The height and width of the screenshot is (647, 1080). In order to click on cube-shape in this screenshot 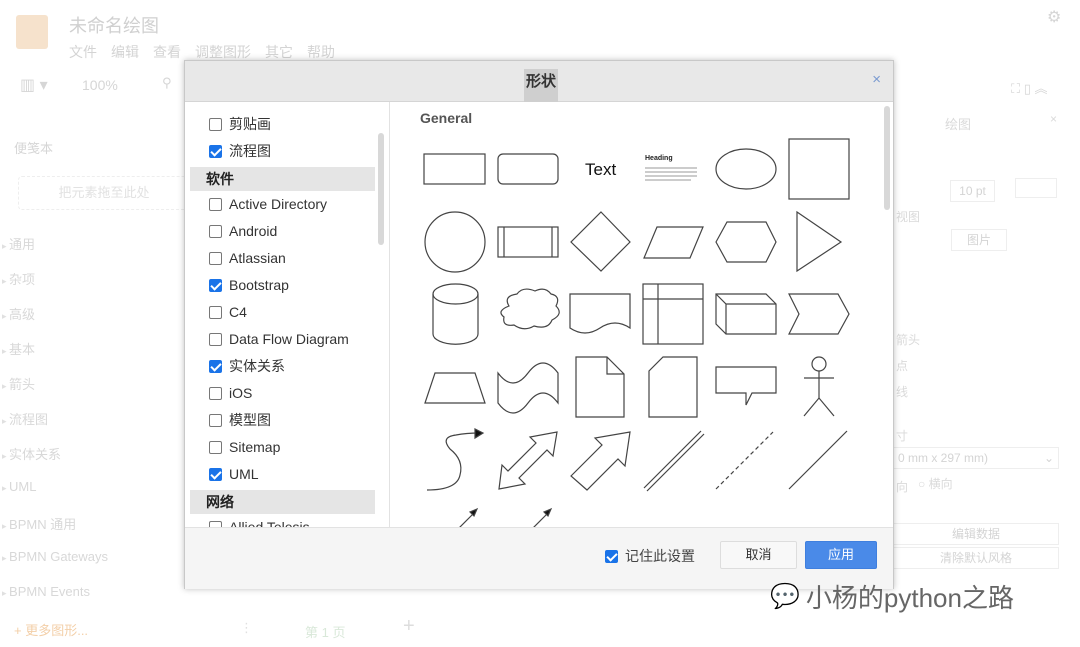, I will do `click(746, 314)`.